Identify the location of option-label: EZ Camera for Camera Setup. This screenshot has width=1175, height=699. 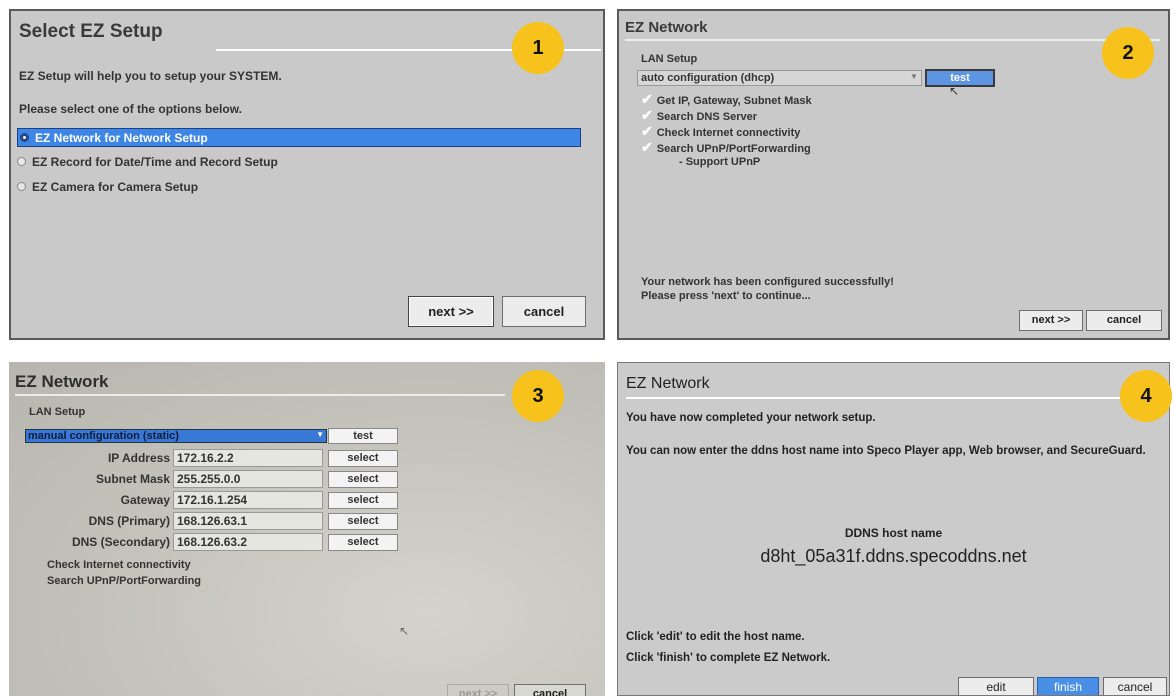
(115, 187).